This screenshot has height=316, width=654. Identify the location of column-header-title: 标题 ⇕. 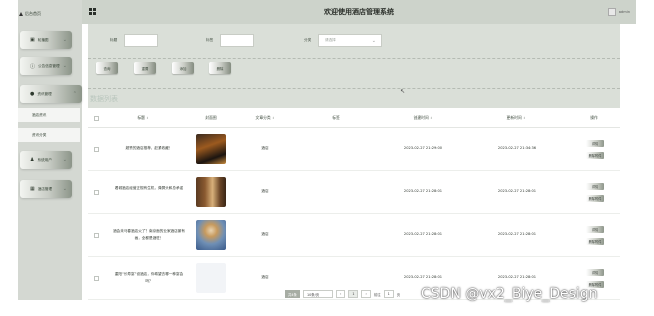
(143, 118).